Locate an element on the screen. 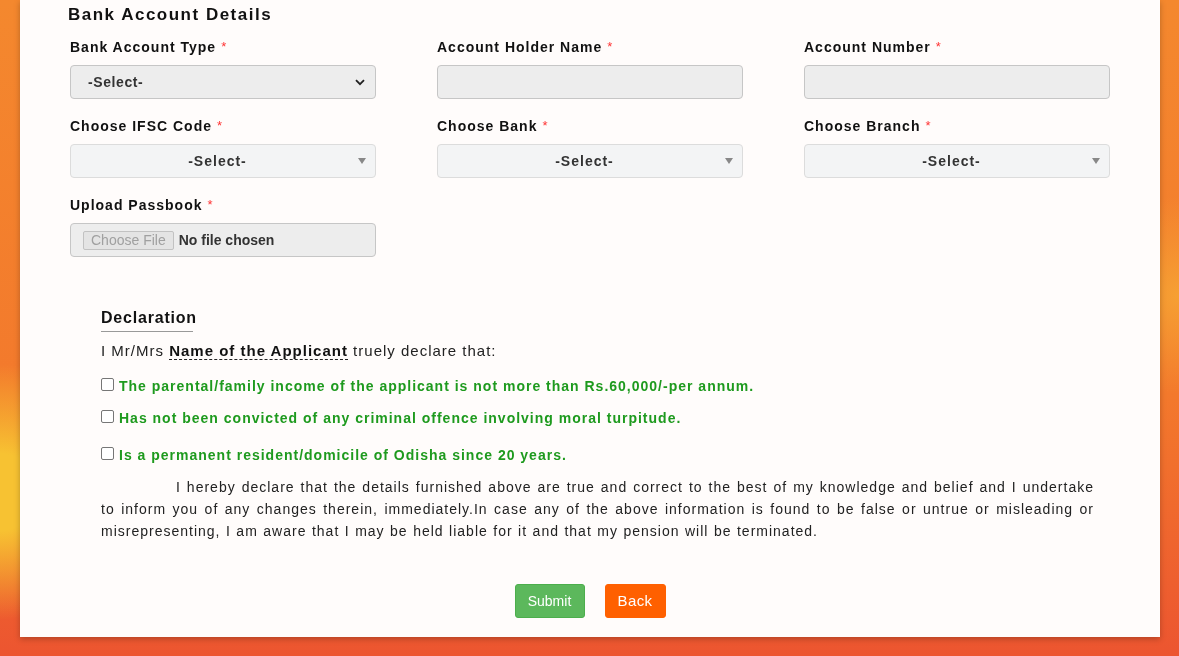  section-title: Bank Account Details is located at coordinates (171, 15).